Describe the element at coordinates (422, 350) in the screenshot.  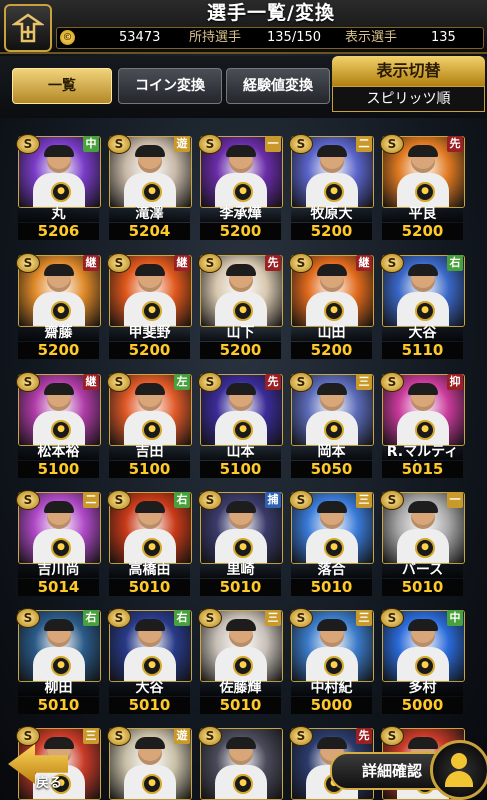
I see `spirit-value: 5110` at that location.